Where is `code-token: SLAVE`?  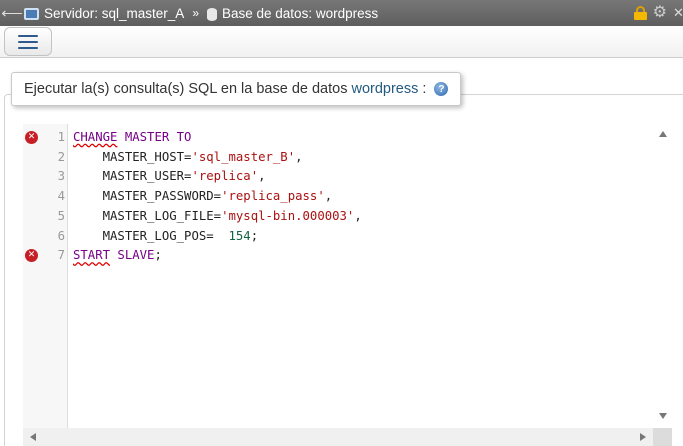 code-token: SLAVE is located at coordinates (132, 255).